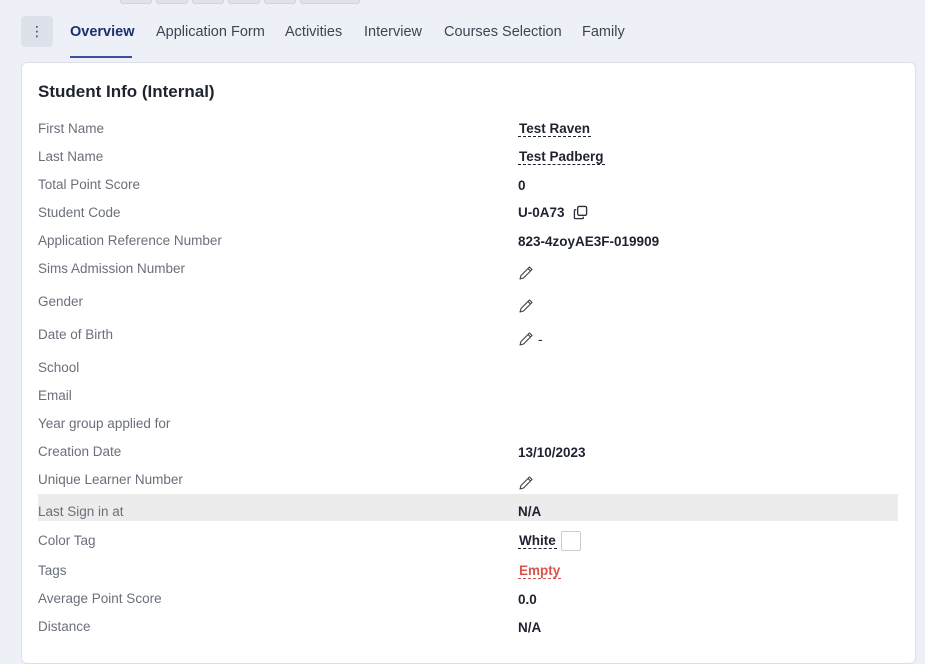 The width and height of the screenshot is (925, 664). What do you see at coordinates (552, 452) in the screenshot?
I see `creation-date-value: 13/10/2023` at bounding box center [552, 452].